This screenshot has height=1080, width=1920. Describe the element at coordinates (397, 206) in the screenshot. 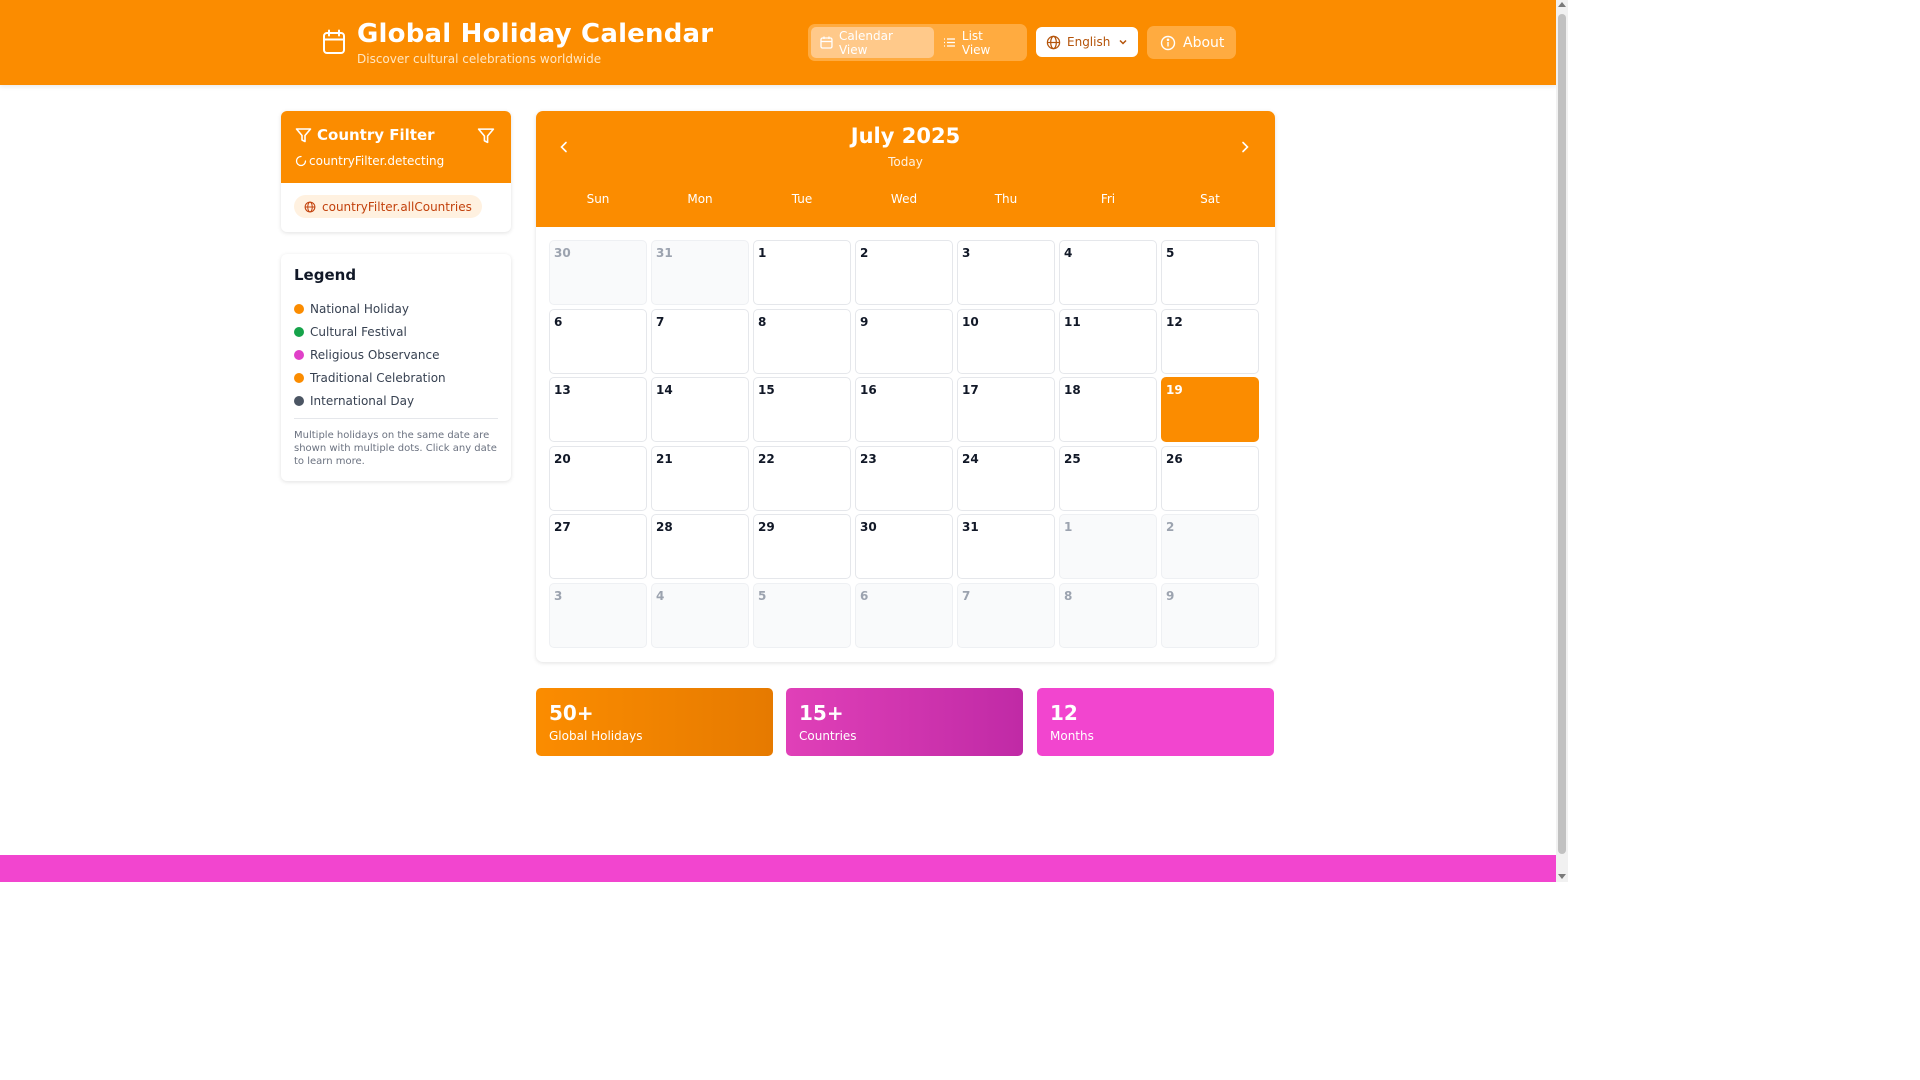

I see `all-countries-label: countryFilter.allCountries` at that location.